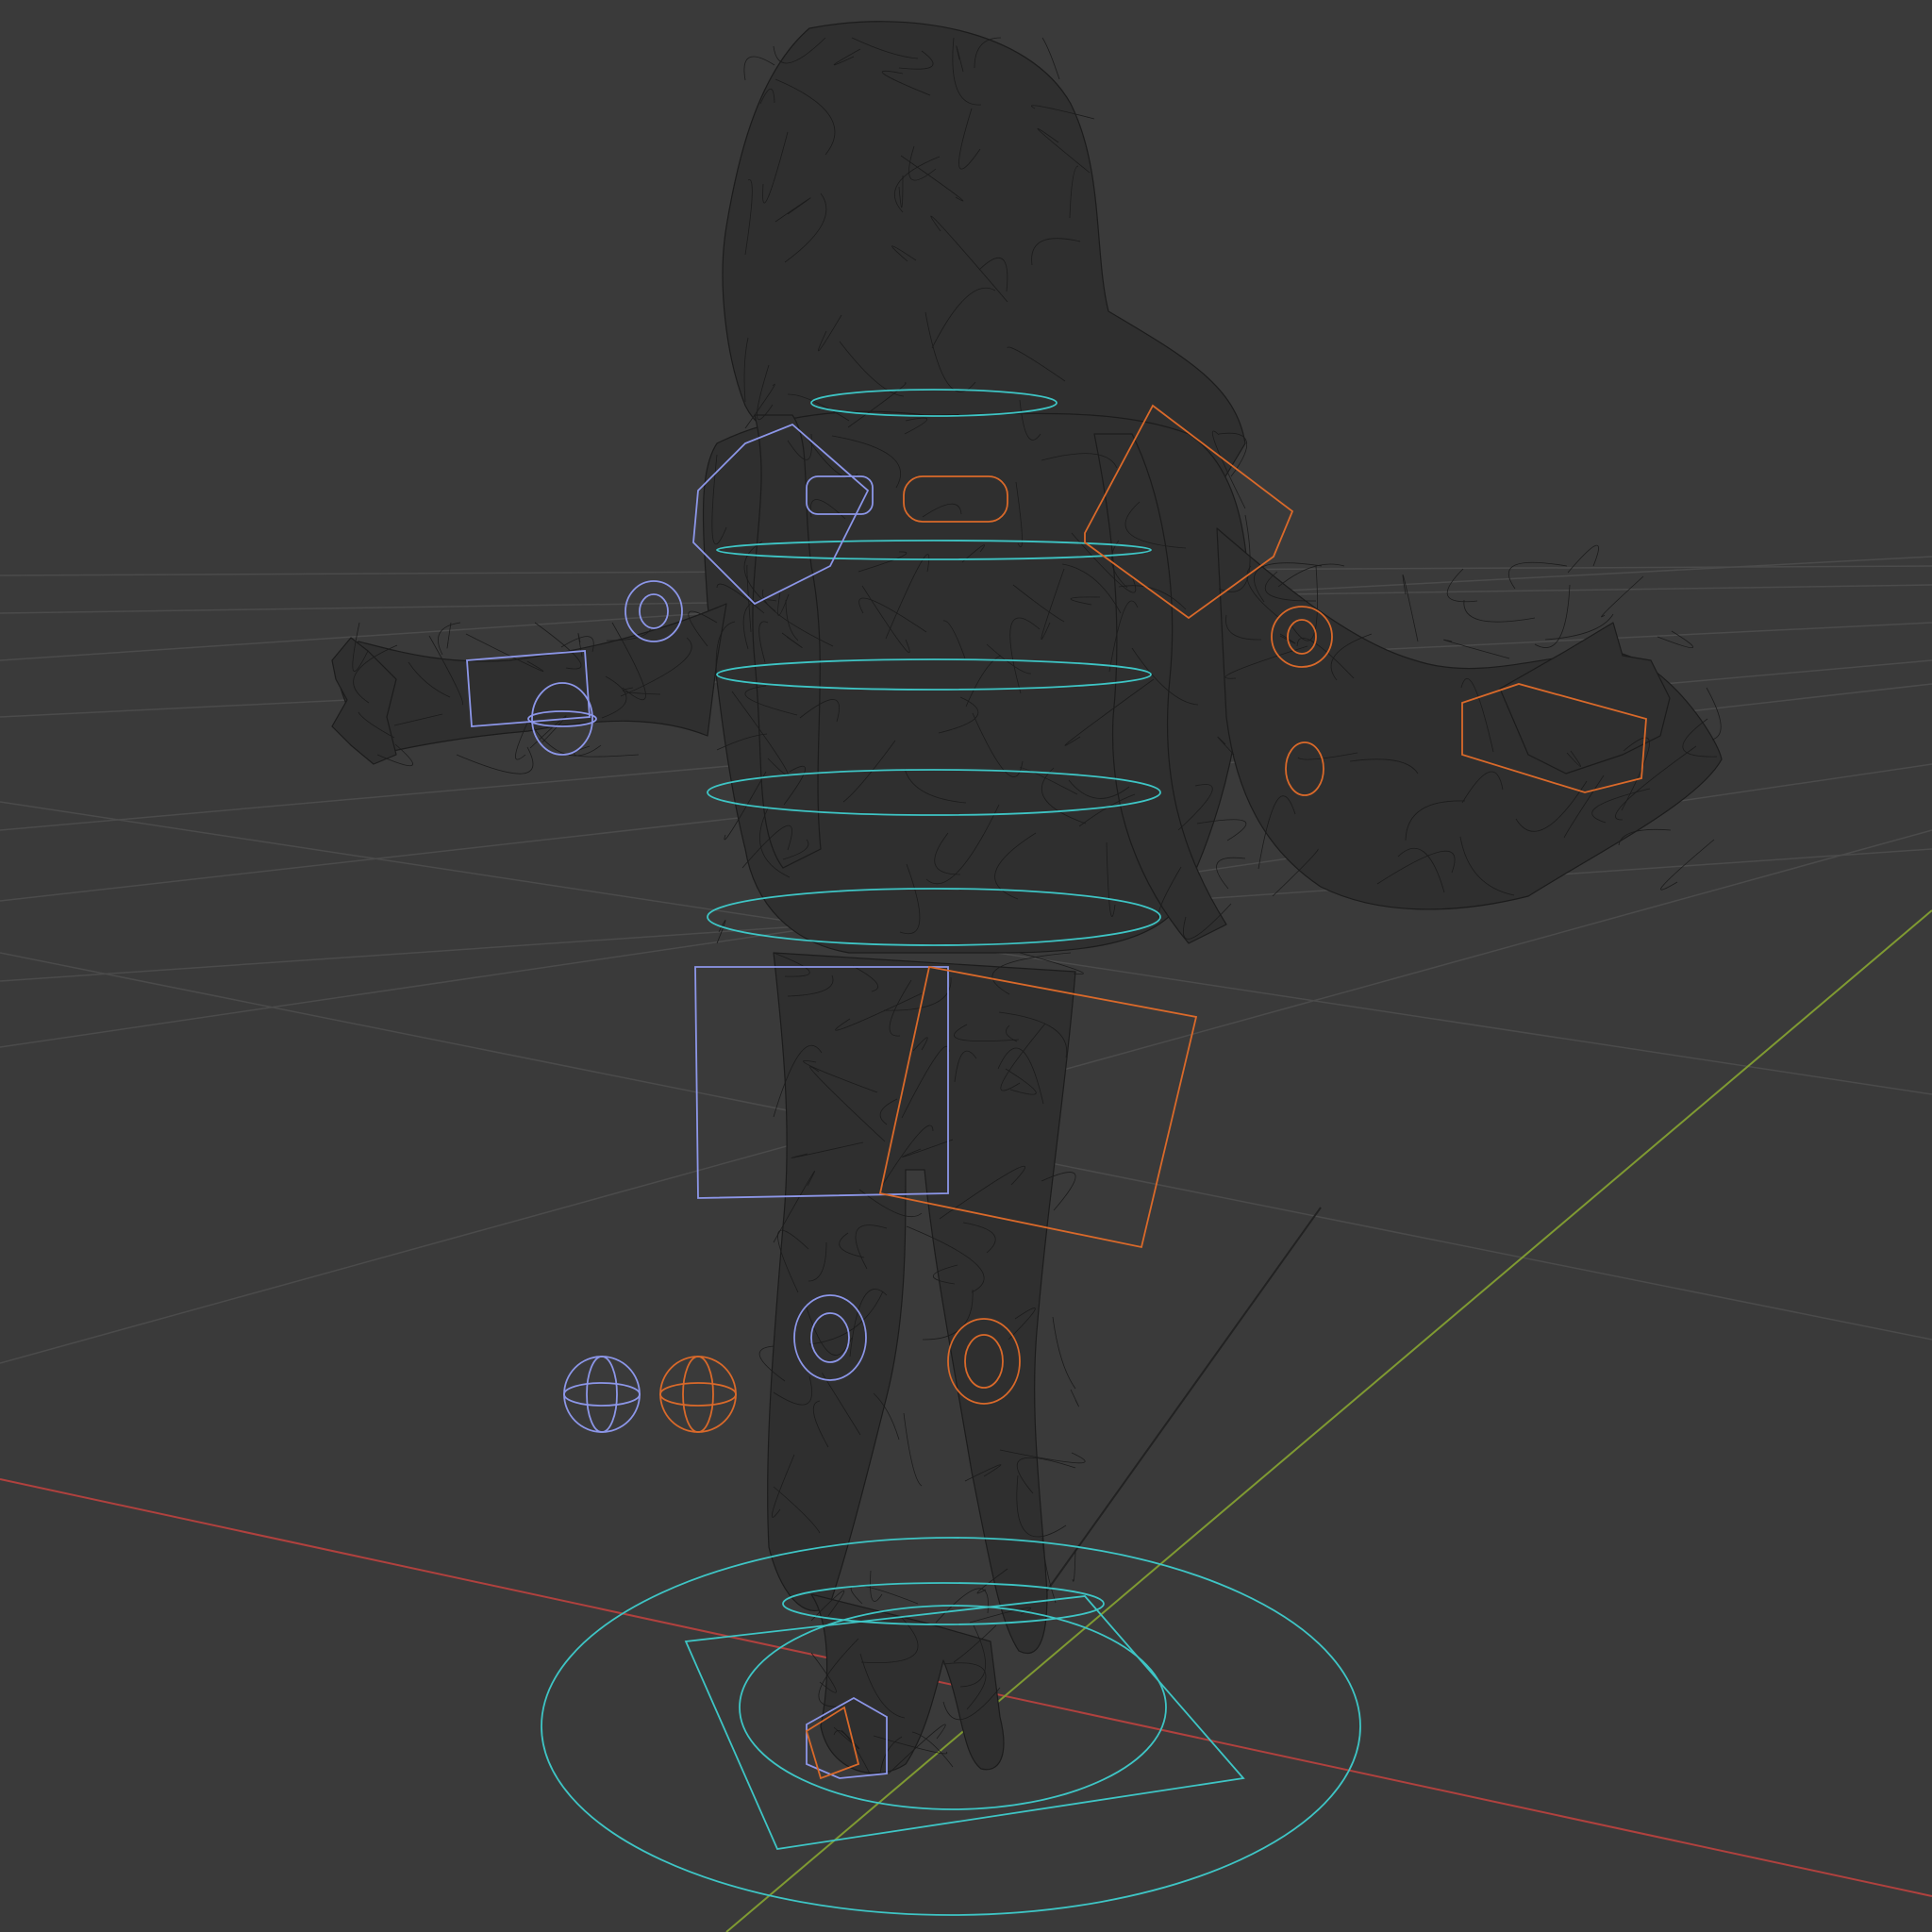 This screenshot has width=1932, height=1932. I want to click on left-leg-ik-target, so click(602, 1395).